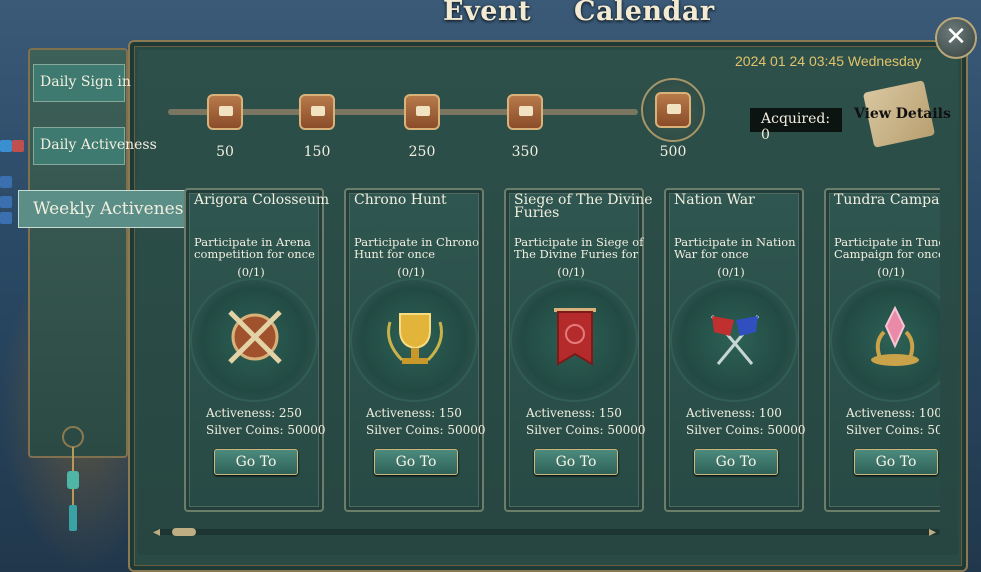 The height and width of the screenshot is (572, 981). I want to click on milestone-label: 150, so click(317, 152).